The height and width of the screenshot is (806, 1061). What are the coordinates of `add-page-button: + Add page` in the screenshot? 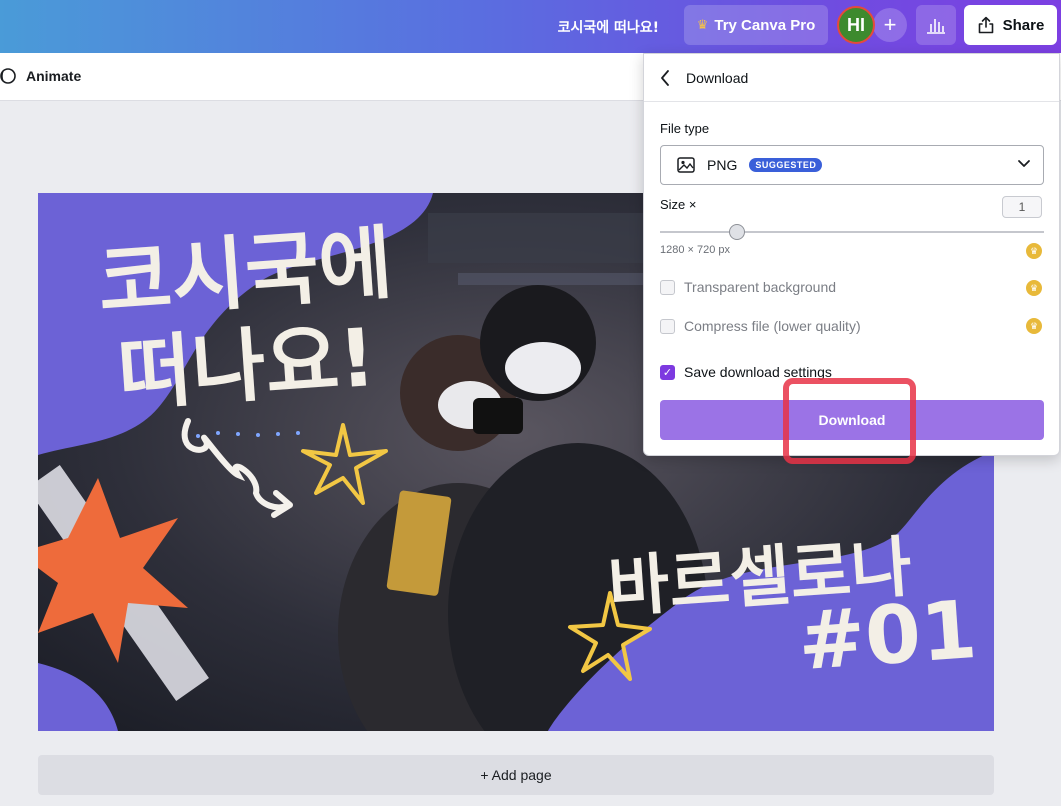 It's located at (516, 775).